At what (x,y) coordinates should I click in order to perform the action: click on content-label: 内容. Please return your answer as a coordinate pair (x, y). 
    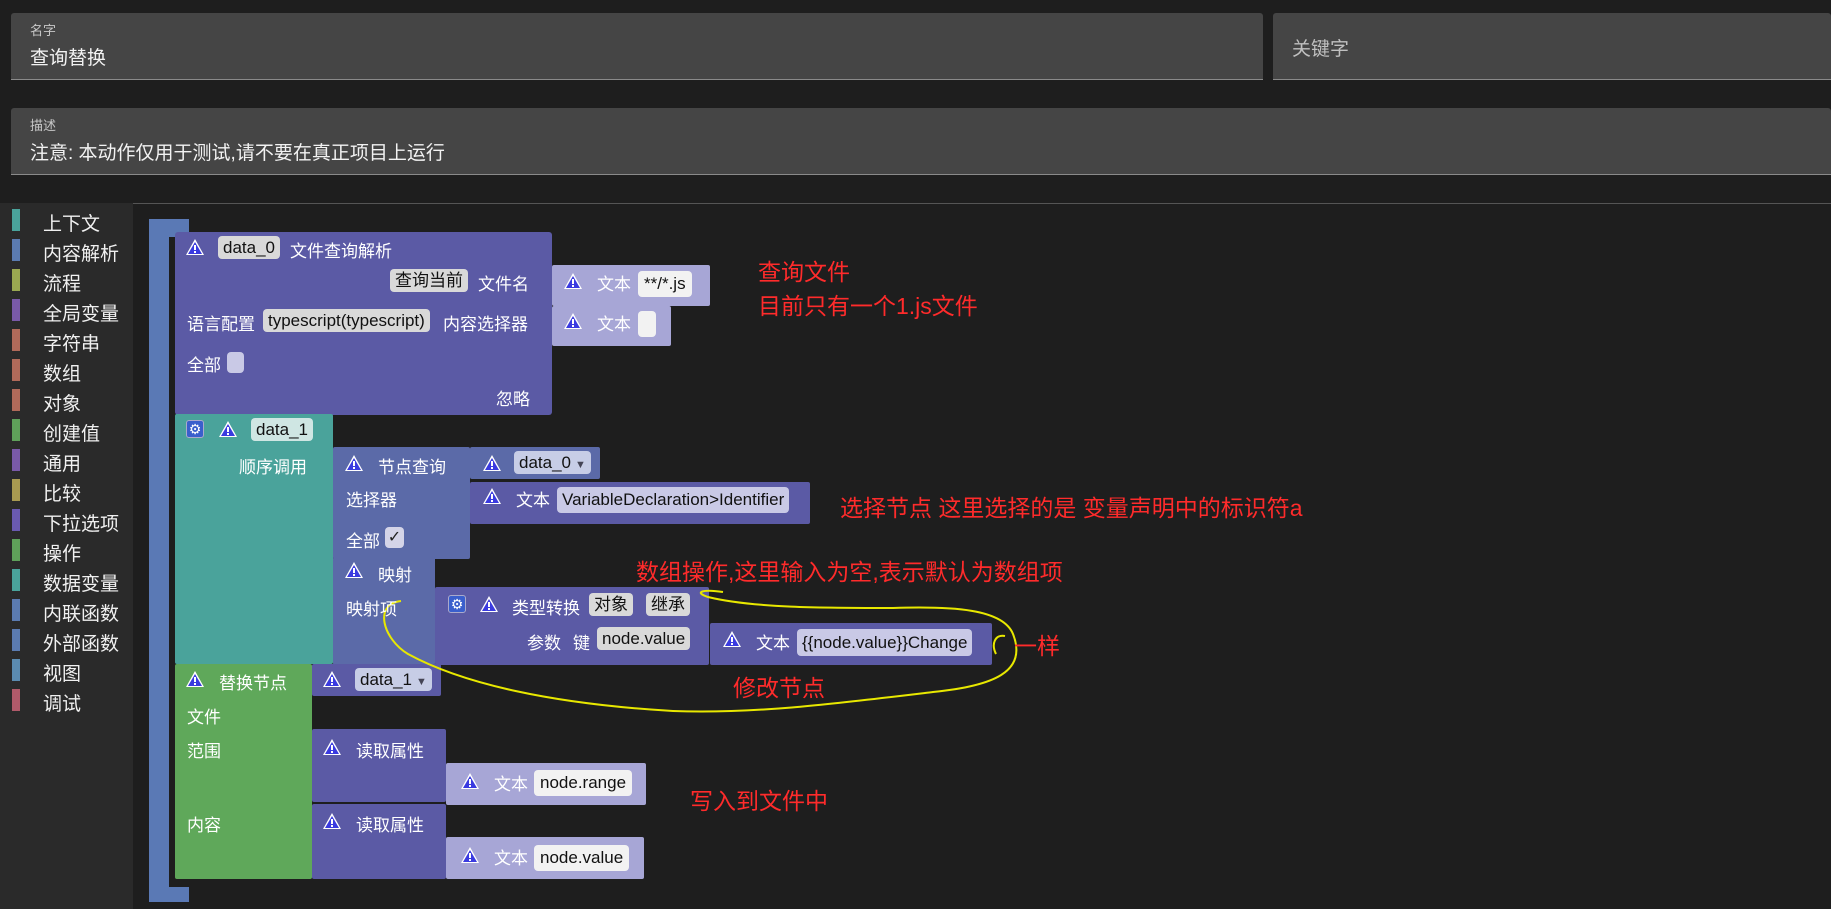
    Looking at the image, I should click on (204, 825).